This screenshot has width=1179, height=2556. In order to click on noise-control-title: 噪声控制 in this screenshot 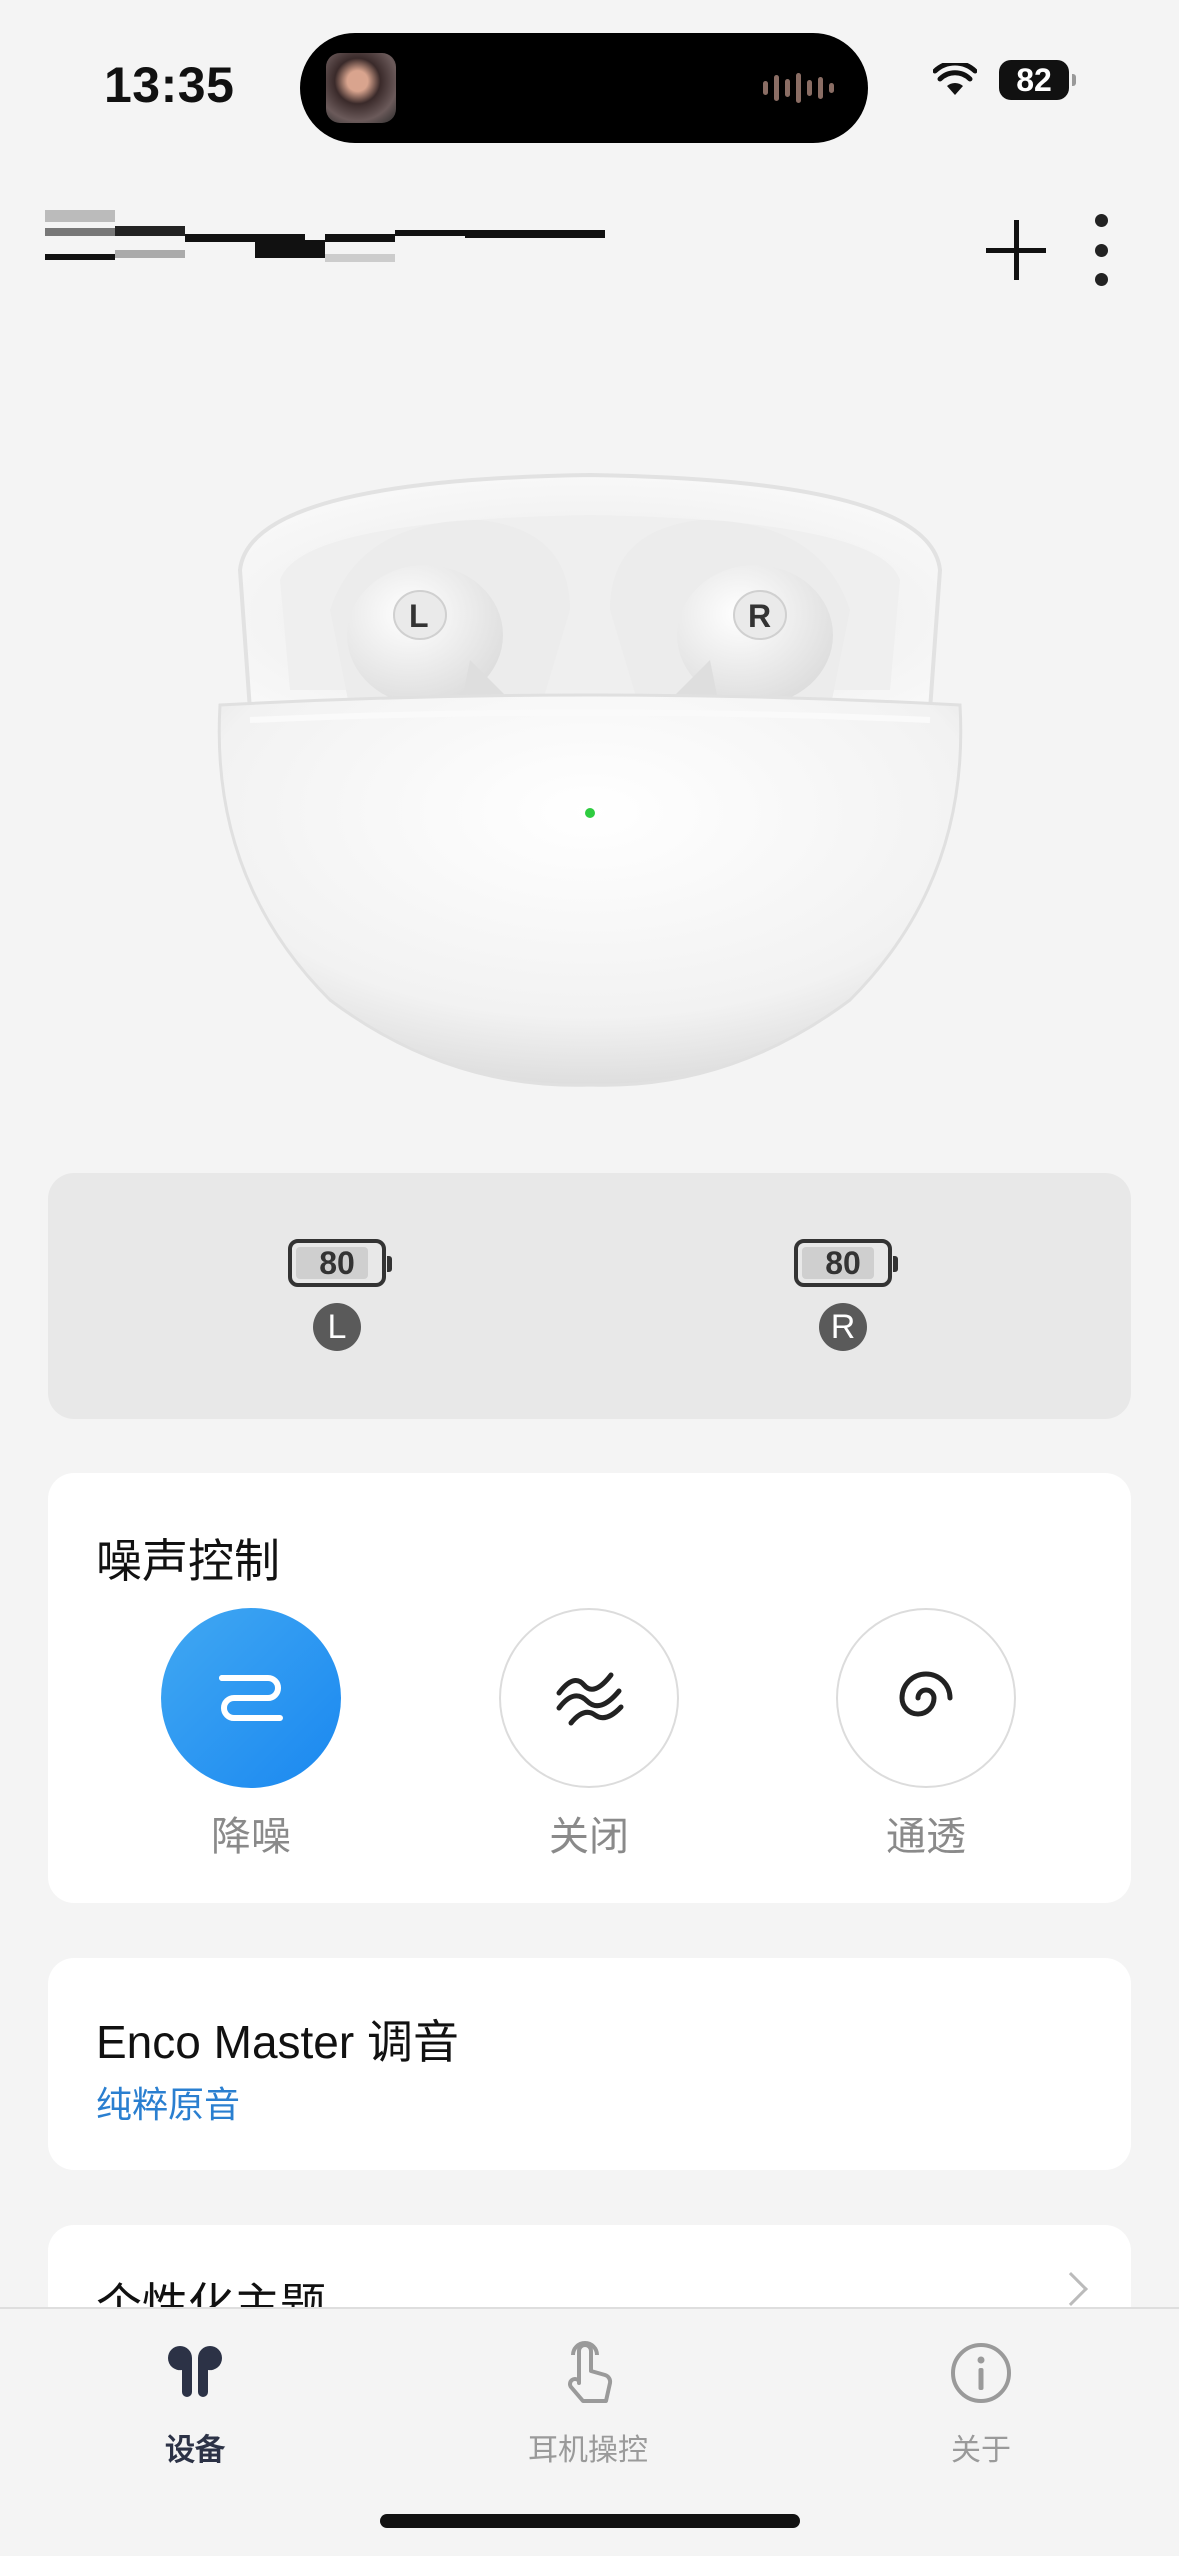, I will do `click(188, 1561)`.